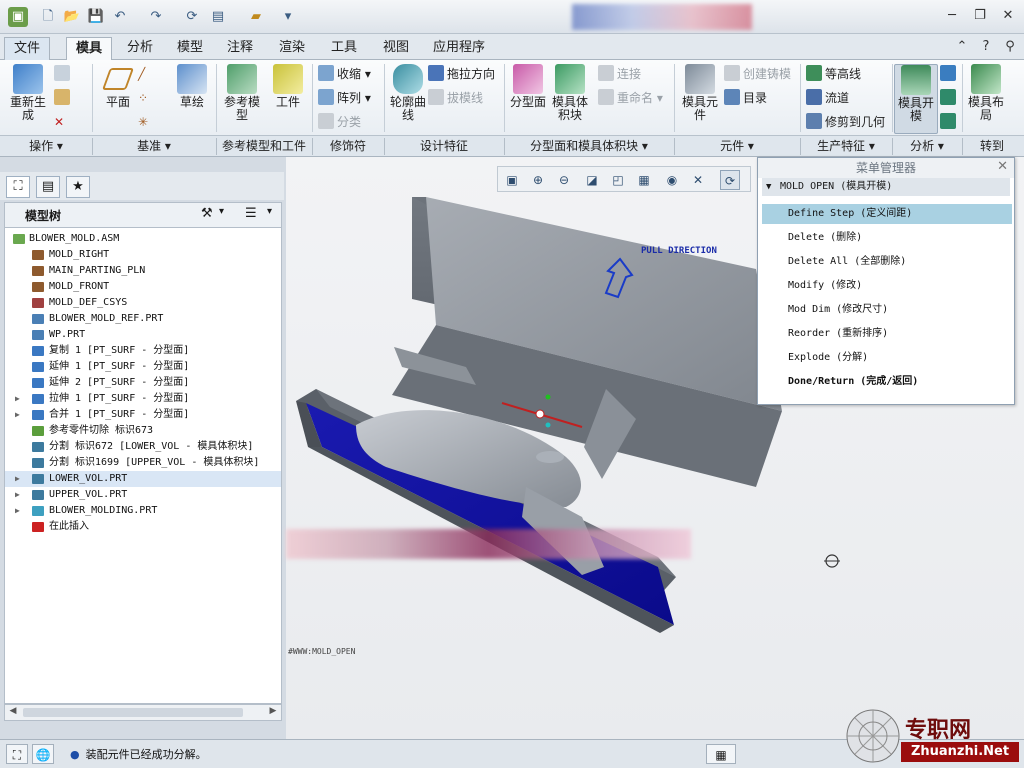 The width and height of the screenshot is (1024, 768). I want to click on redo-icon: ↷, so click(156, 17).